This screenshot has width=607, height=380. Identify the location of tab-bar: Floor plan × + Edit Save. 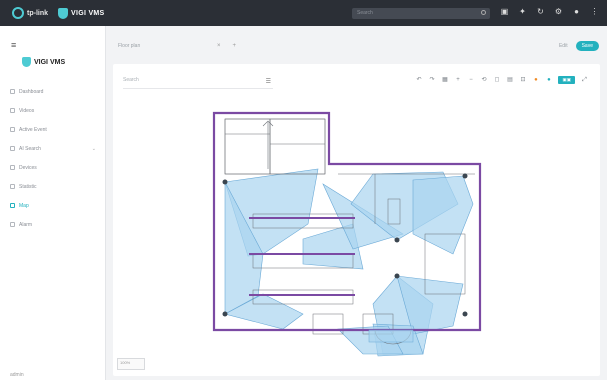
(356, 46).